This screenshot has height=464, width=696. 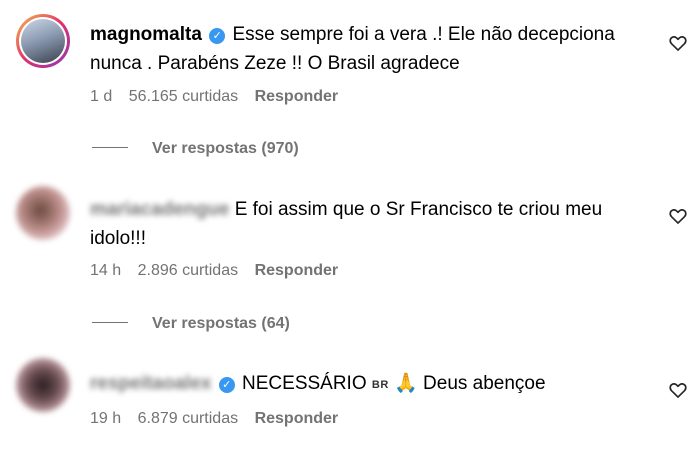 What do you see at coordinates (105, 418) in the screenshot?
I see `timestamp: 19 h` at bounding box center [105, 418].